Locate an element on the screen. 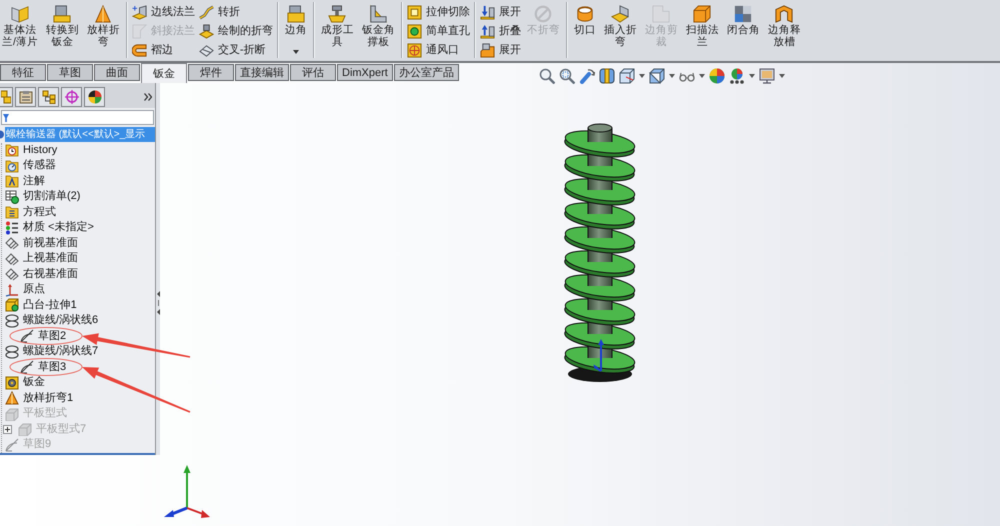  ribbon-button: 交叉-折断 is located at coordinates (235, 50).